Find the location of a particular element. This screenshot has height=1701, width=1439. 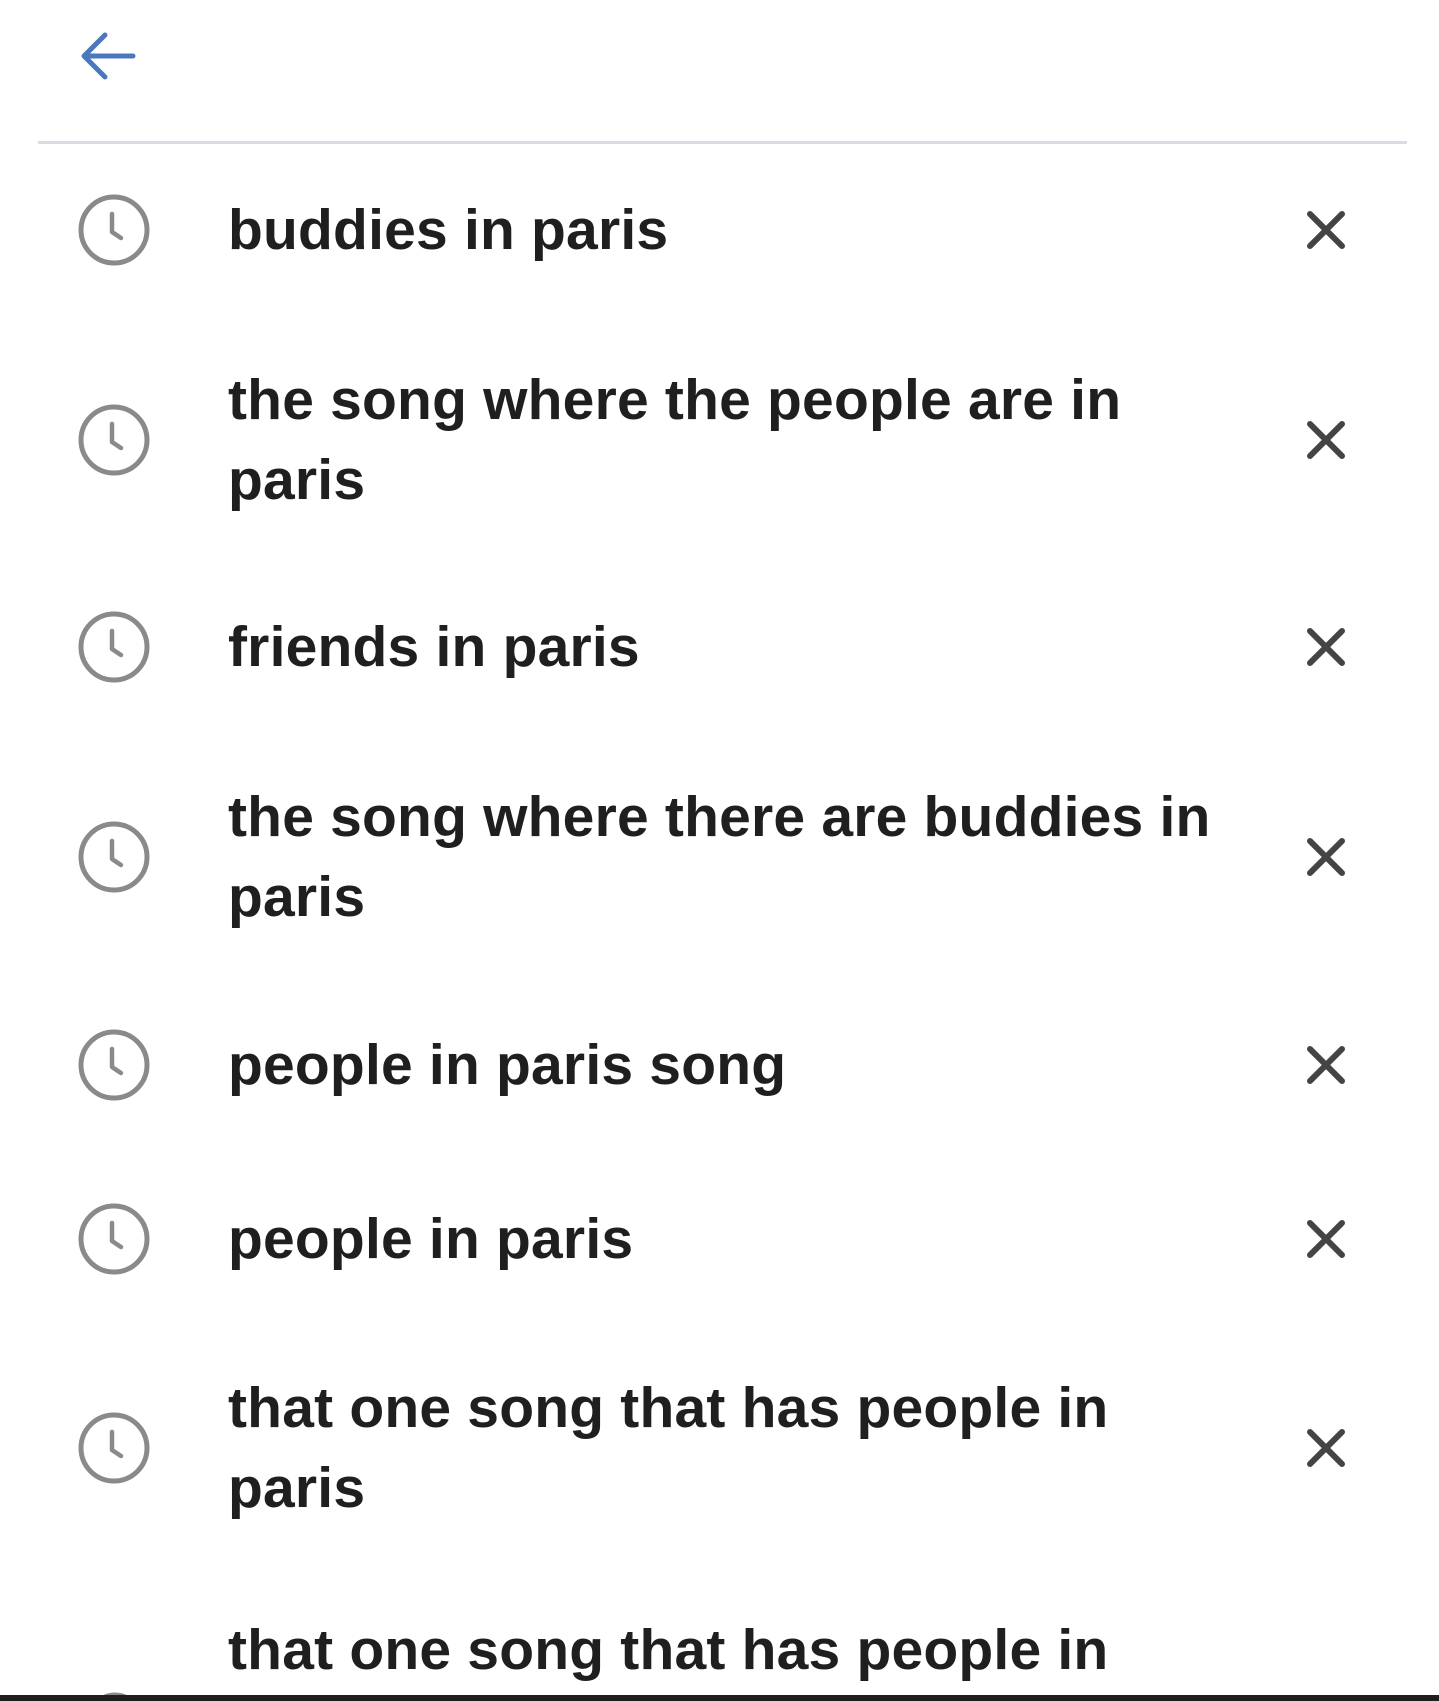

arrow-left-icon is located at coordinates (108, 56).